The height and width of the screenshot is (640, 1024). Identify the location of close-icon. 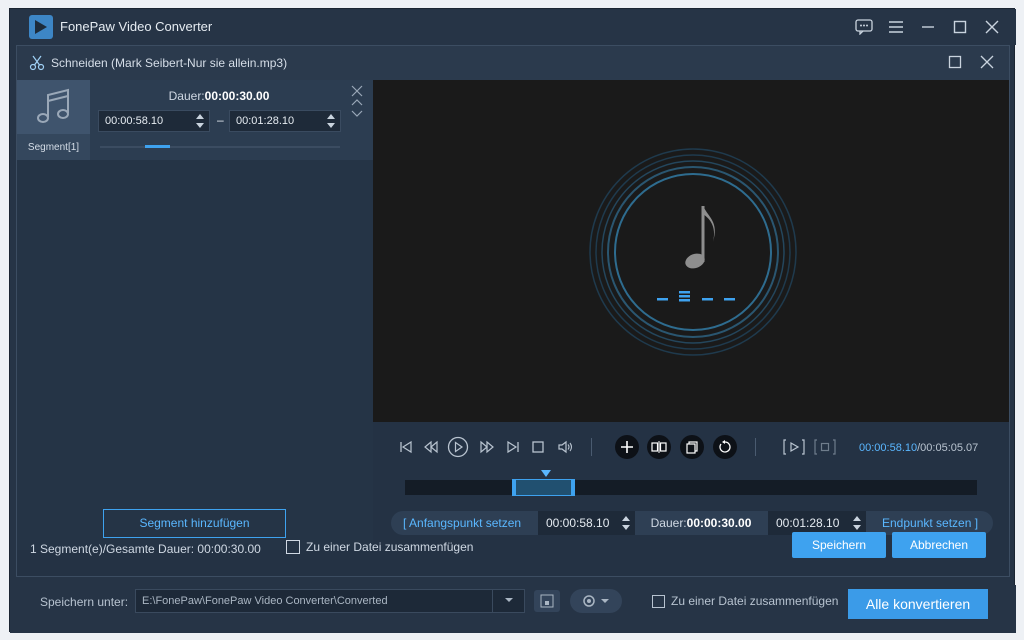
(992, 27).